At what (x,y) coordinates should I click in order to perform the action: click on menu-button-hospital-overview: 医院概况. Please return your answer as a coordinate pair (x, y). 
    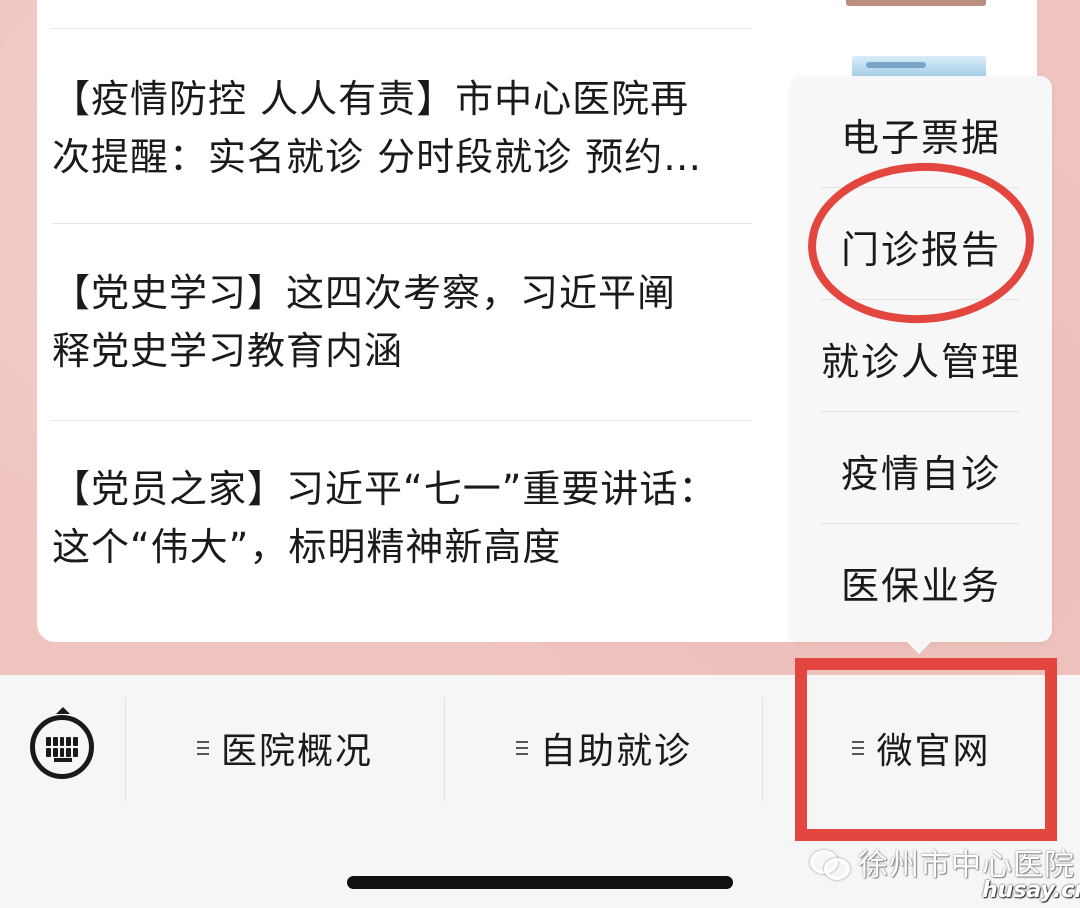
    Looking at the image, I should click on (285, 748).